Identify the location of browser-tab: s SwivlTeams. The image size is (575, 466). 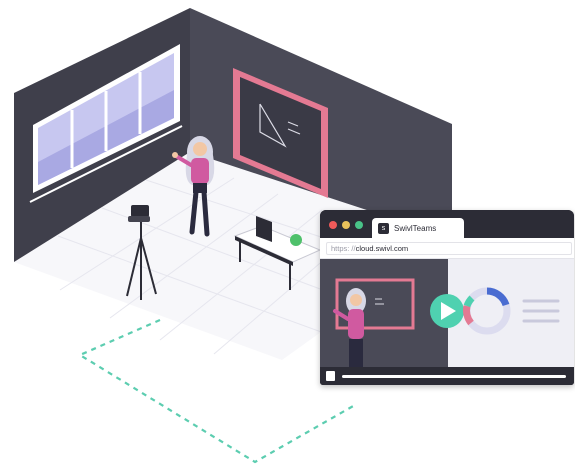
(418, 228).